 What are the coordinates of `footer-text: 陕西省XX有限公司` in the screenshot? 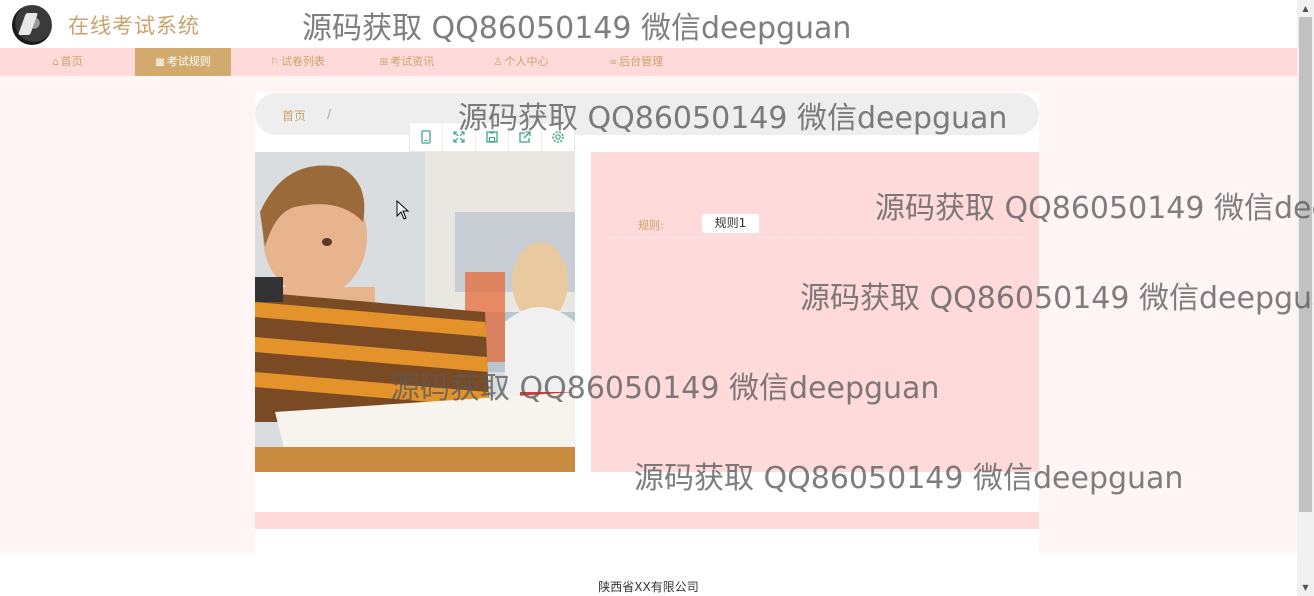 It's located at (648, 587).